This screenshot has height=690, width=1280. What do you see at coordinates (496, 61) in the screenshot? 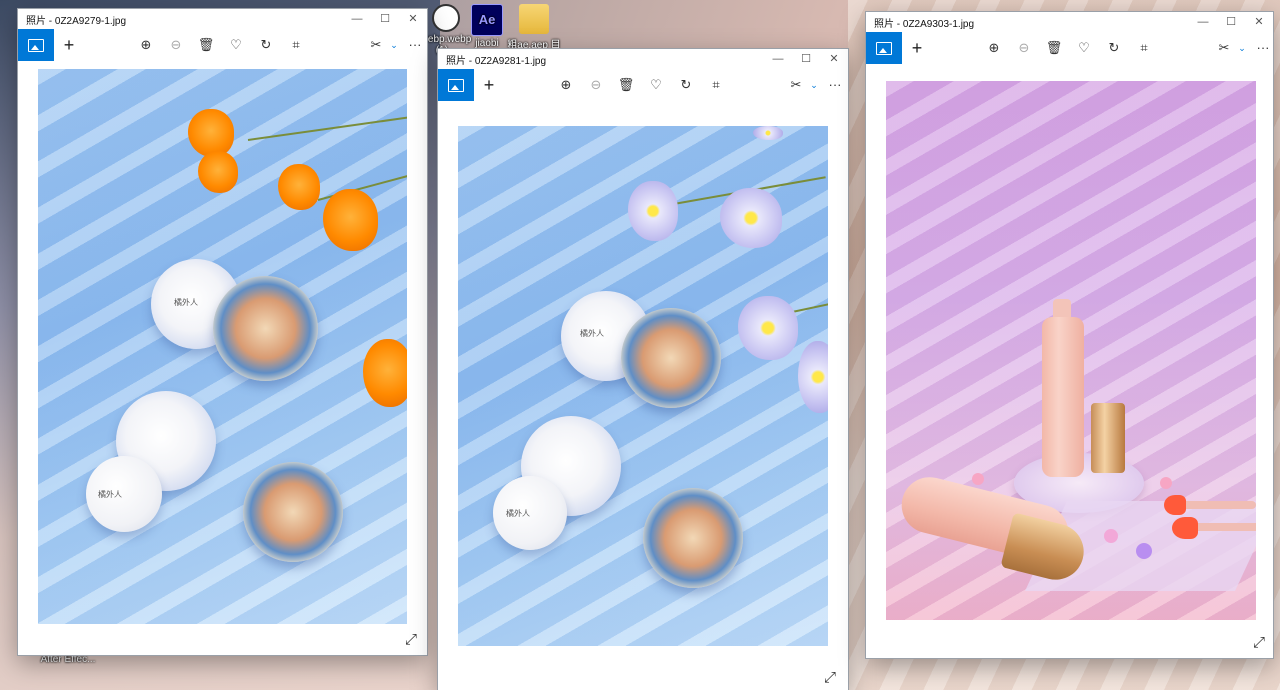
I see `window-title: 照片 - 0Z2A9281-1.jpg` at bounding box center [496, 61].